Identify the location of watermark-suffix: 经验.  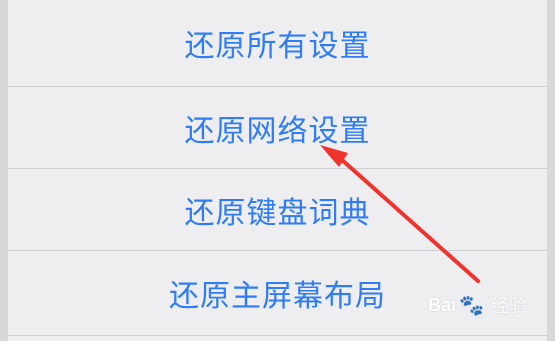
(509, 306).